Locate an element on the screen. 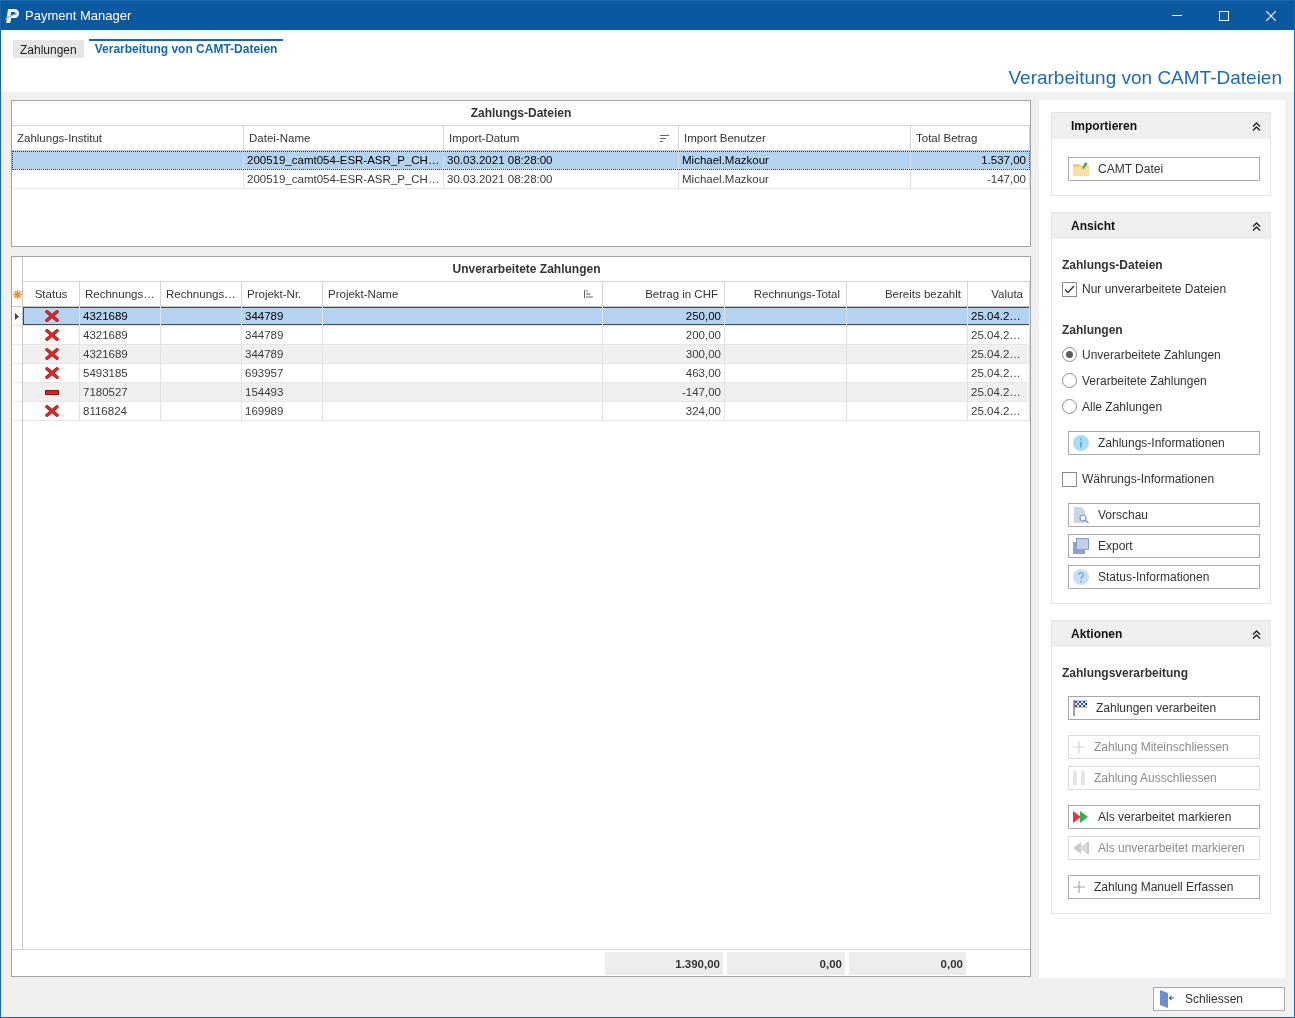  action-button: Zahlung Manuell Erfassen is located at coordinates (1164, 887).